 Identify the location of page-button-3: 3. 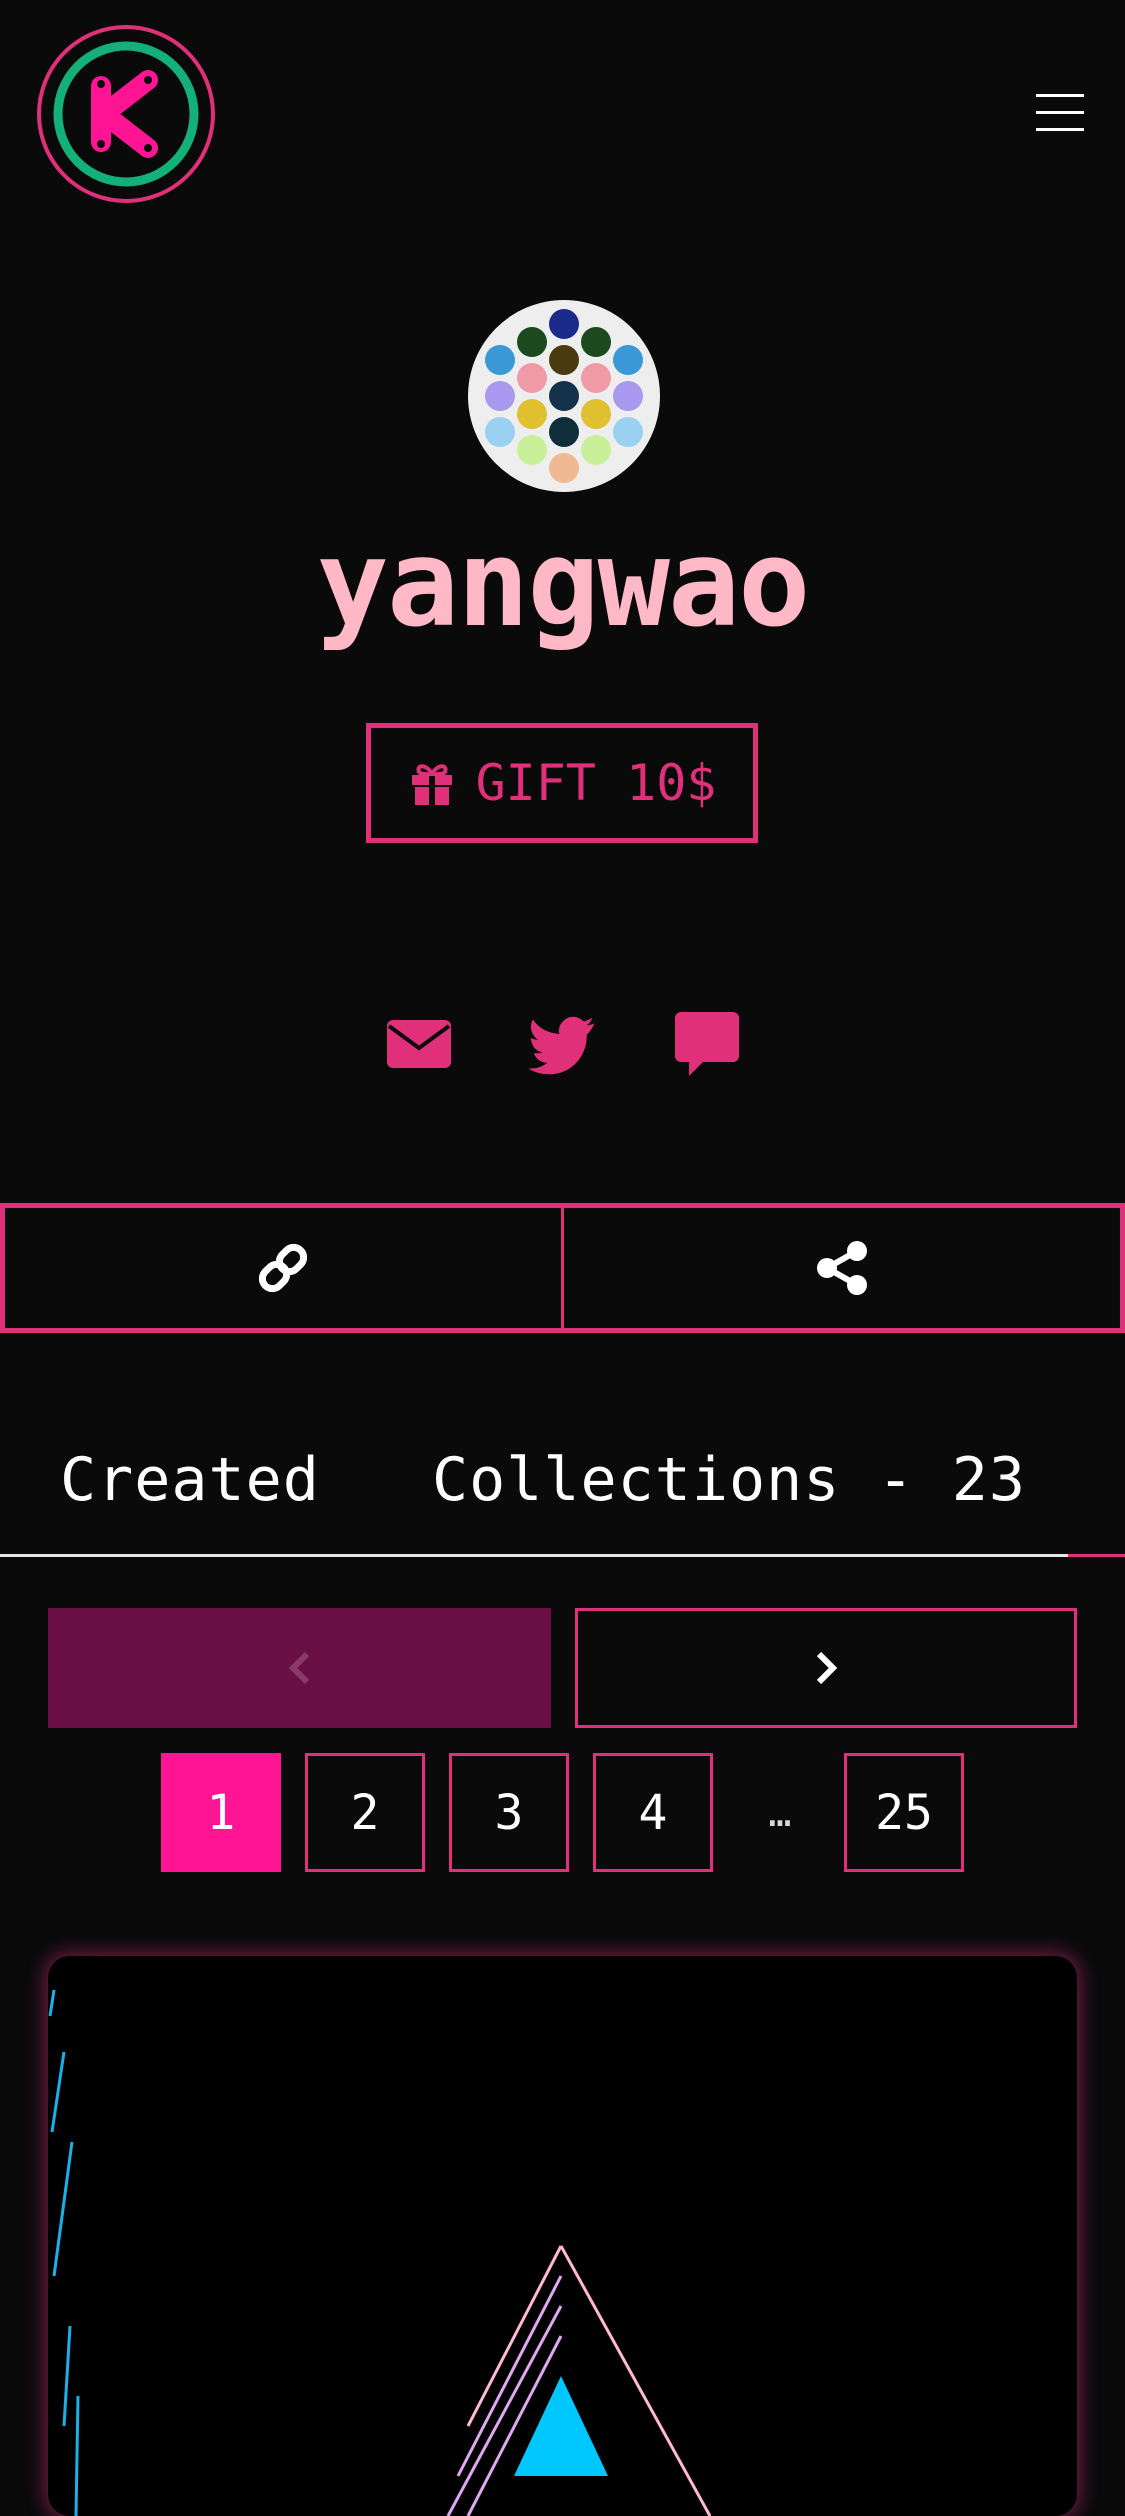
(509, 1812).